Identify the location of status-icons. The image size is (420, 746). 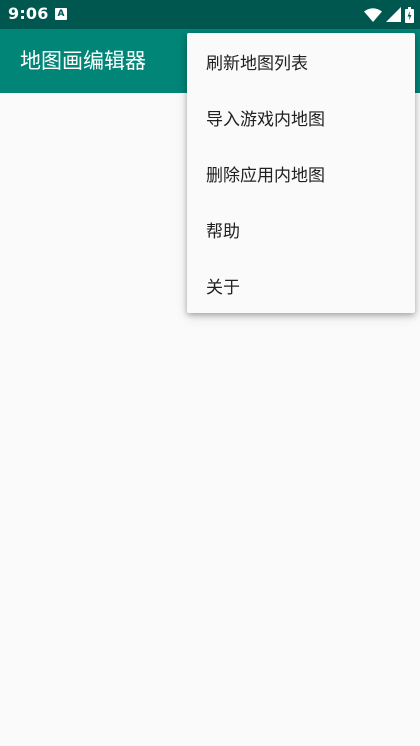
(389, 14).